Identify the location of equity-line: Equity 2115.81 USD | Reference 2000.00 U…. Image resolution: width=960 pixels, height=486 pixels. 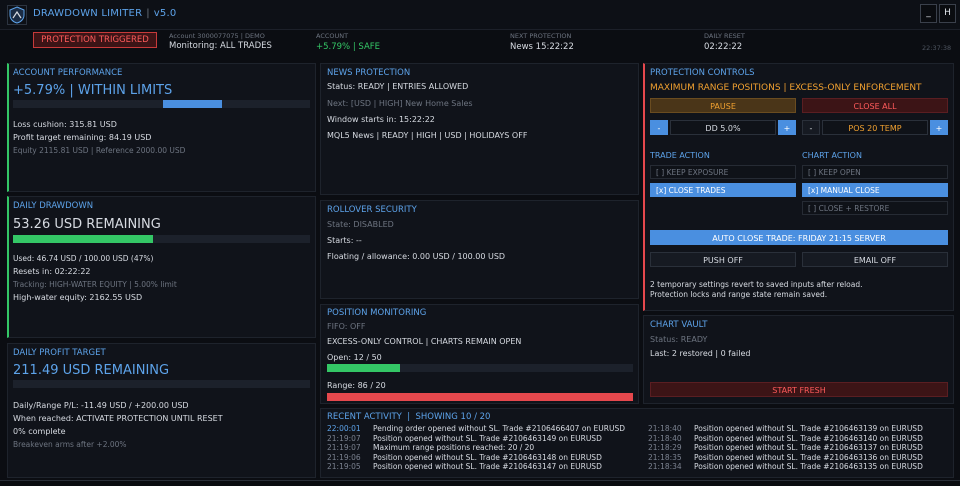
(99, 150).